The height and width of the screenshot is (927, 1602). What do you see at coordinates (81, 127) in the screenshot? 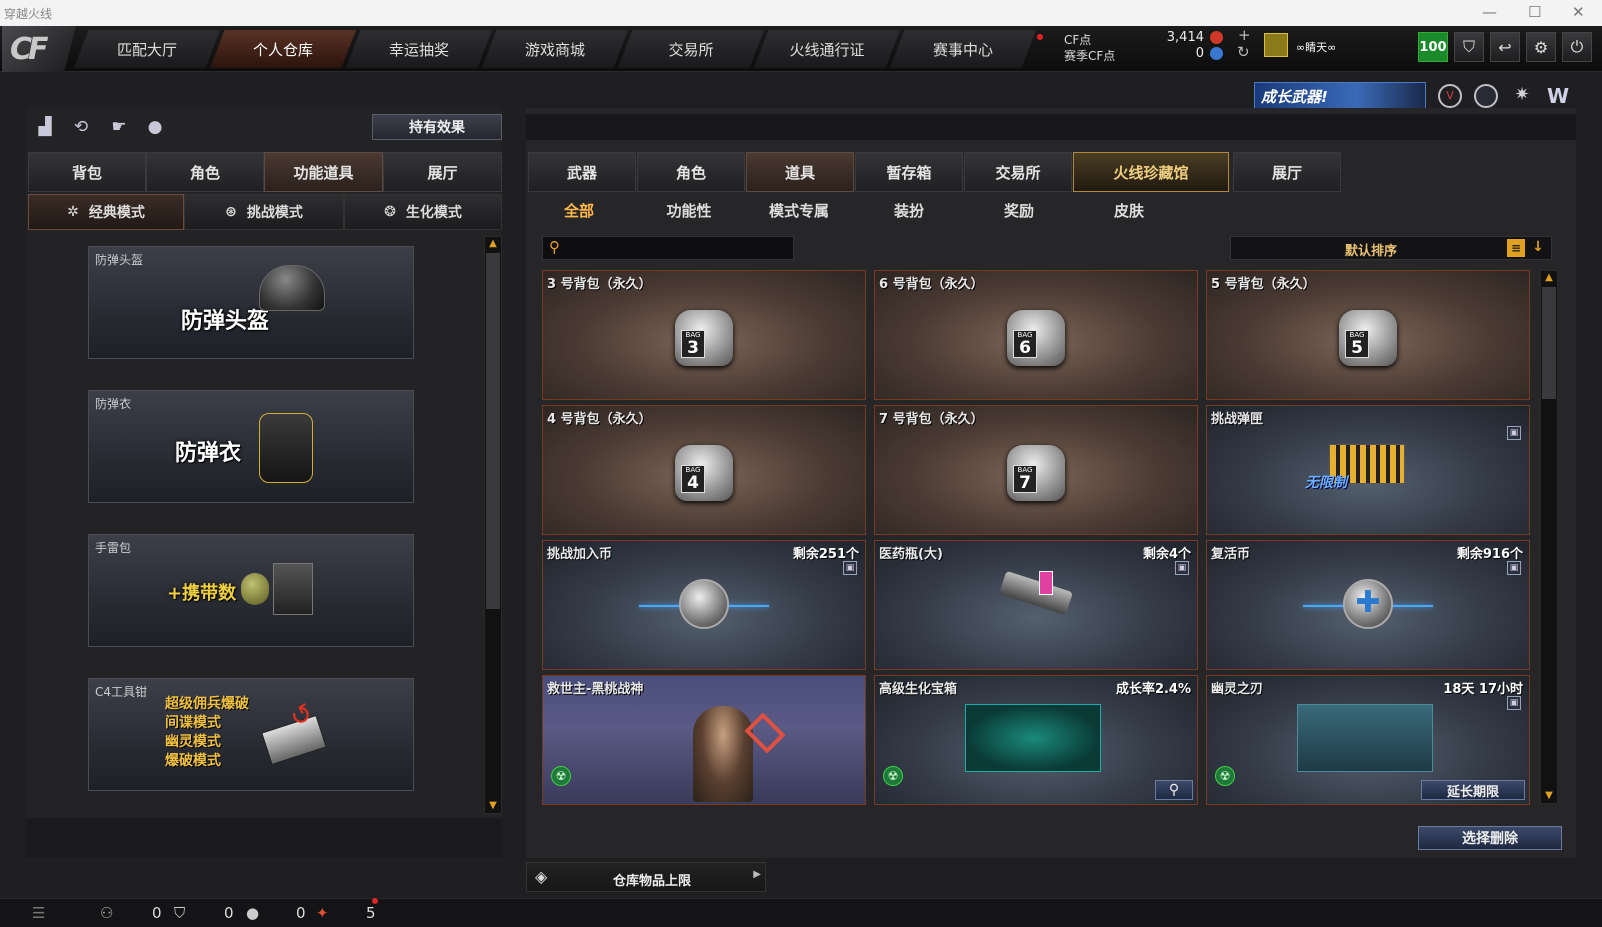
I see `refresh-circle-icon: ⟲` at bounding box center [81, 127].